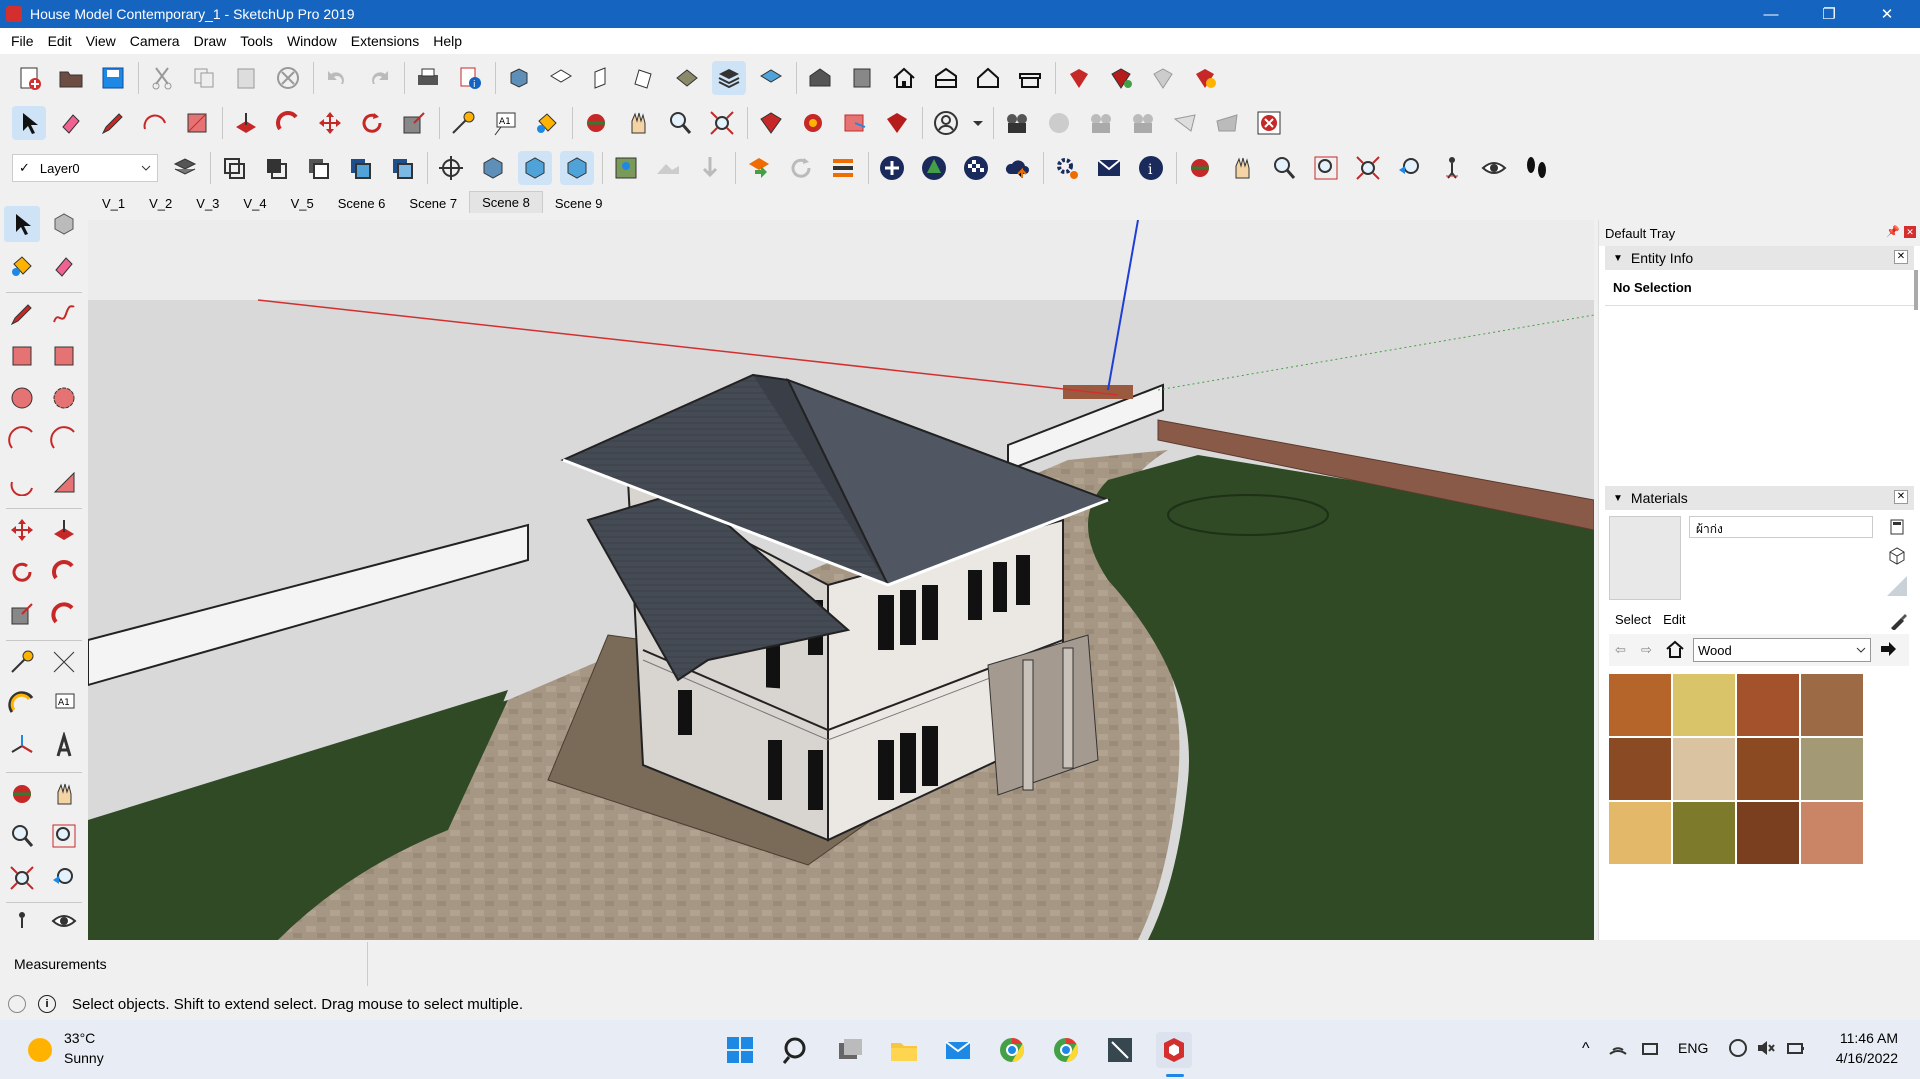 The width and height of the screenshot is (1920, 1079). What do you see at coordinates (796, 1050) in the screenshot?
I see `search-icon` at bounding box center [796, 1050].